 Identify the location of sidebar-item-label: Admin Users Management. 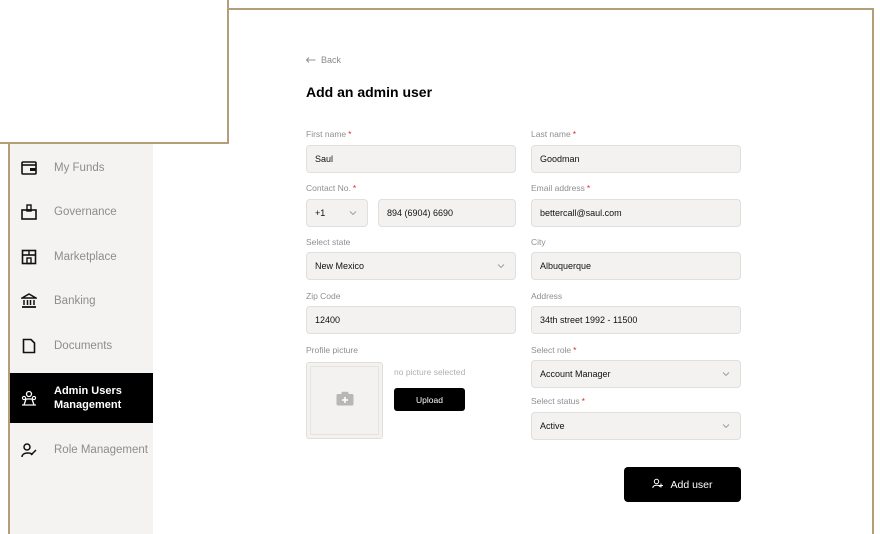
(88, 398).